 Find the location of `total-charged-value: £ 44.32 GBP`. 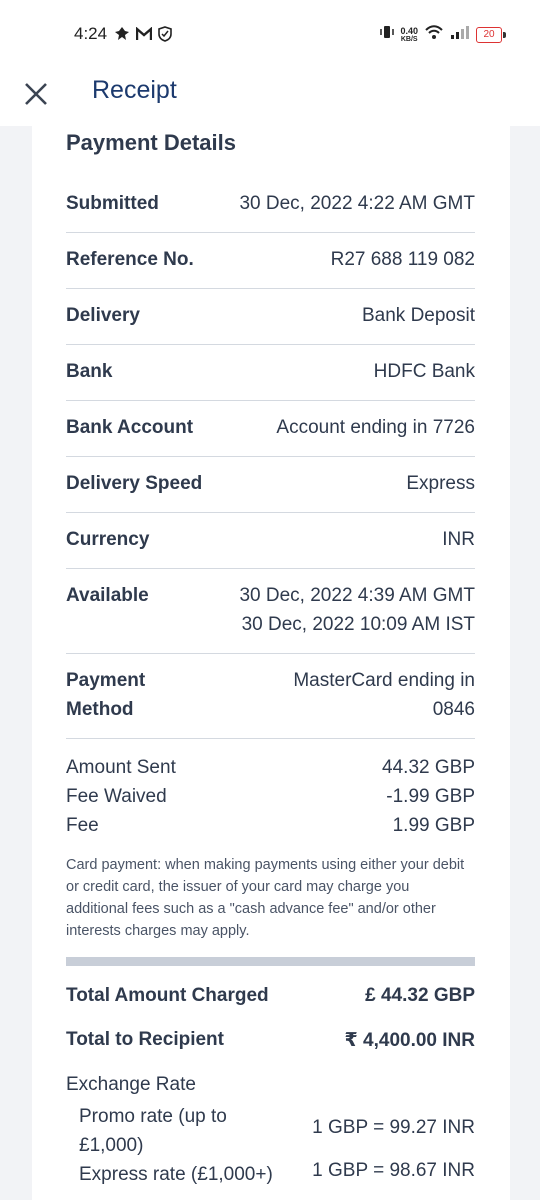

total-charged-value: £ 44.32 GBP is located at coordinates (420, 995).